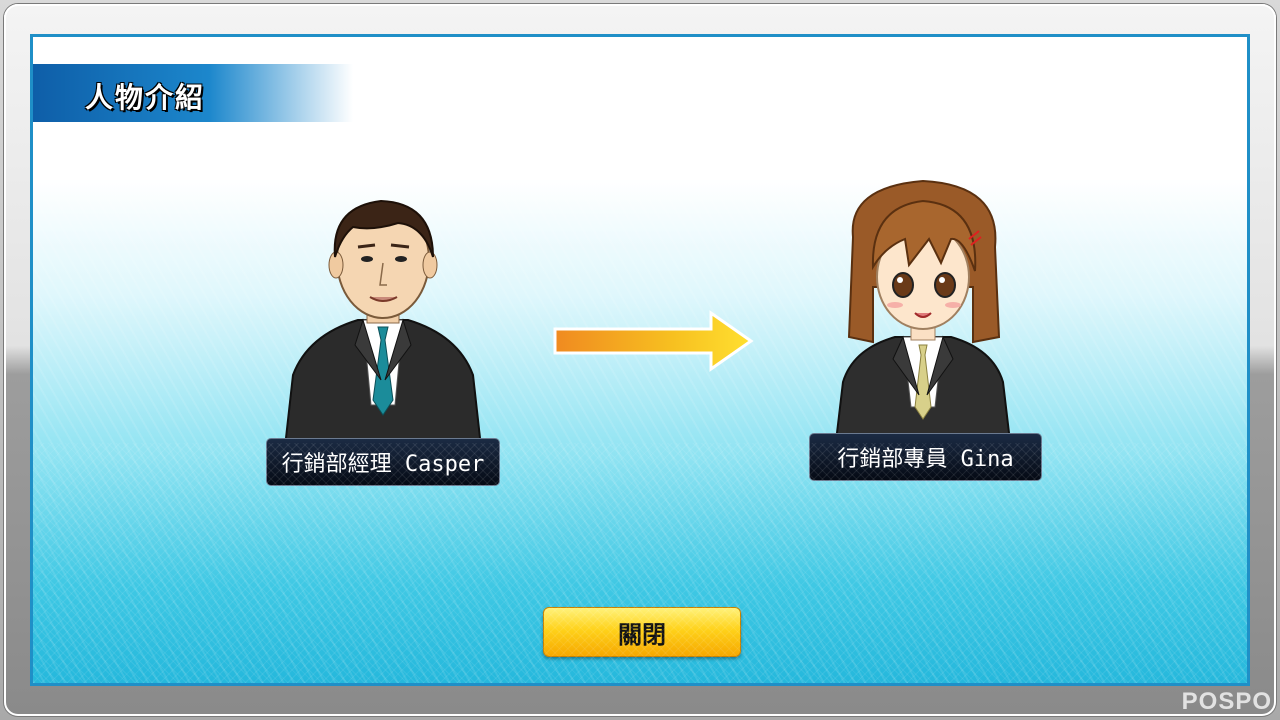 The height and width of the screenshot is (720, 1280). What do you see at coordinates (642, 632) in the screenshot?
I see `close-button: 關閉` at bounding box center [642, 632].